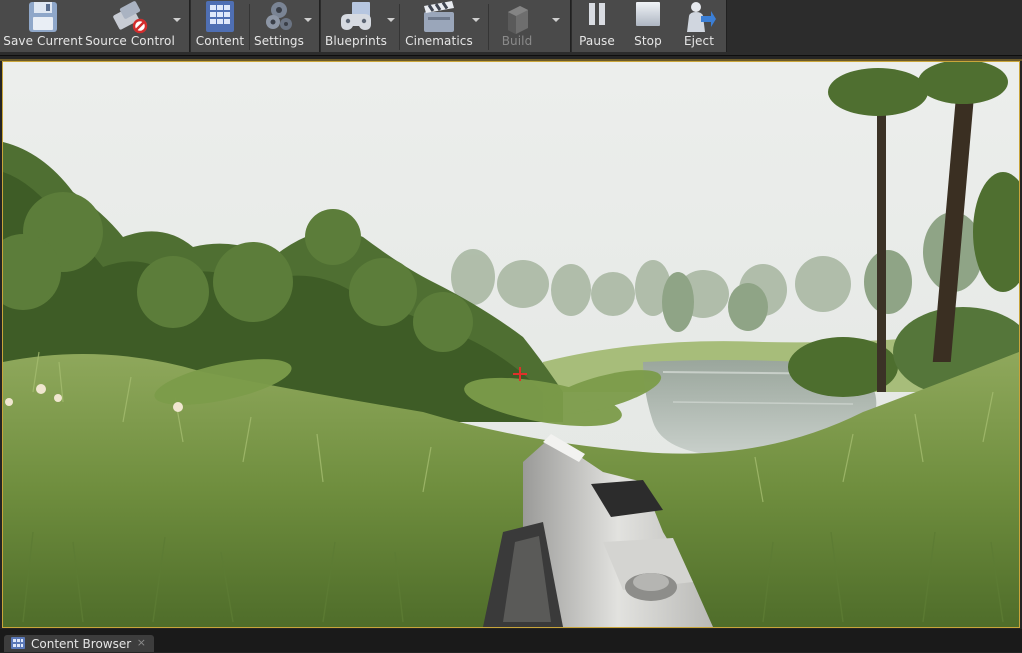  I want to click on settings-button: Settings, so click(279, 26).